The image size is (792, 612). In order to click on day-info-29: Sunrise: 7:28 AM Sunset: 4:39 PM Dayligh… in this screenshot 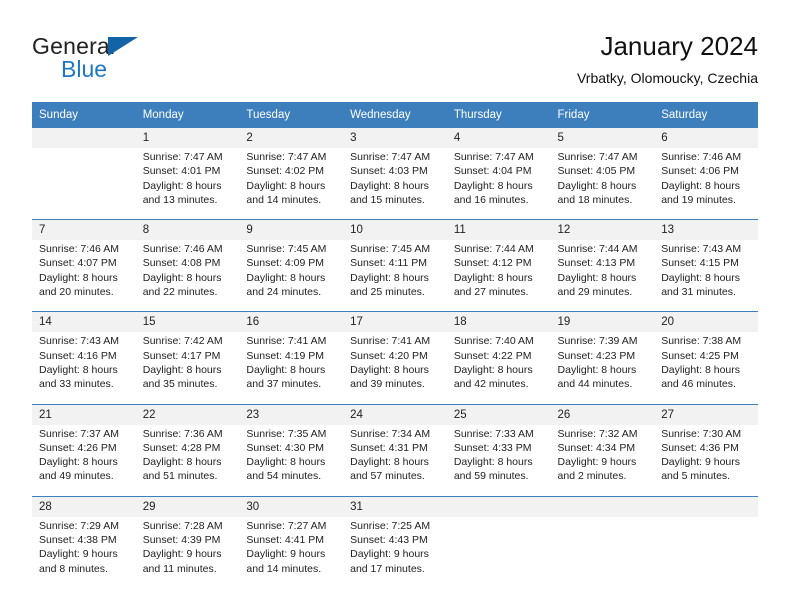, I will do `click(187, 552)`.